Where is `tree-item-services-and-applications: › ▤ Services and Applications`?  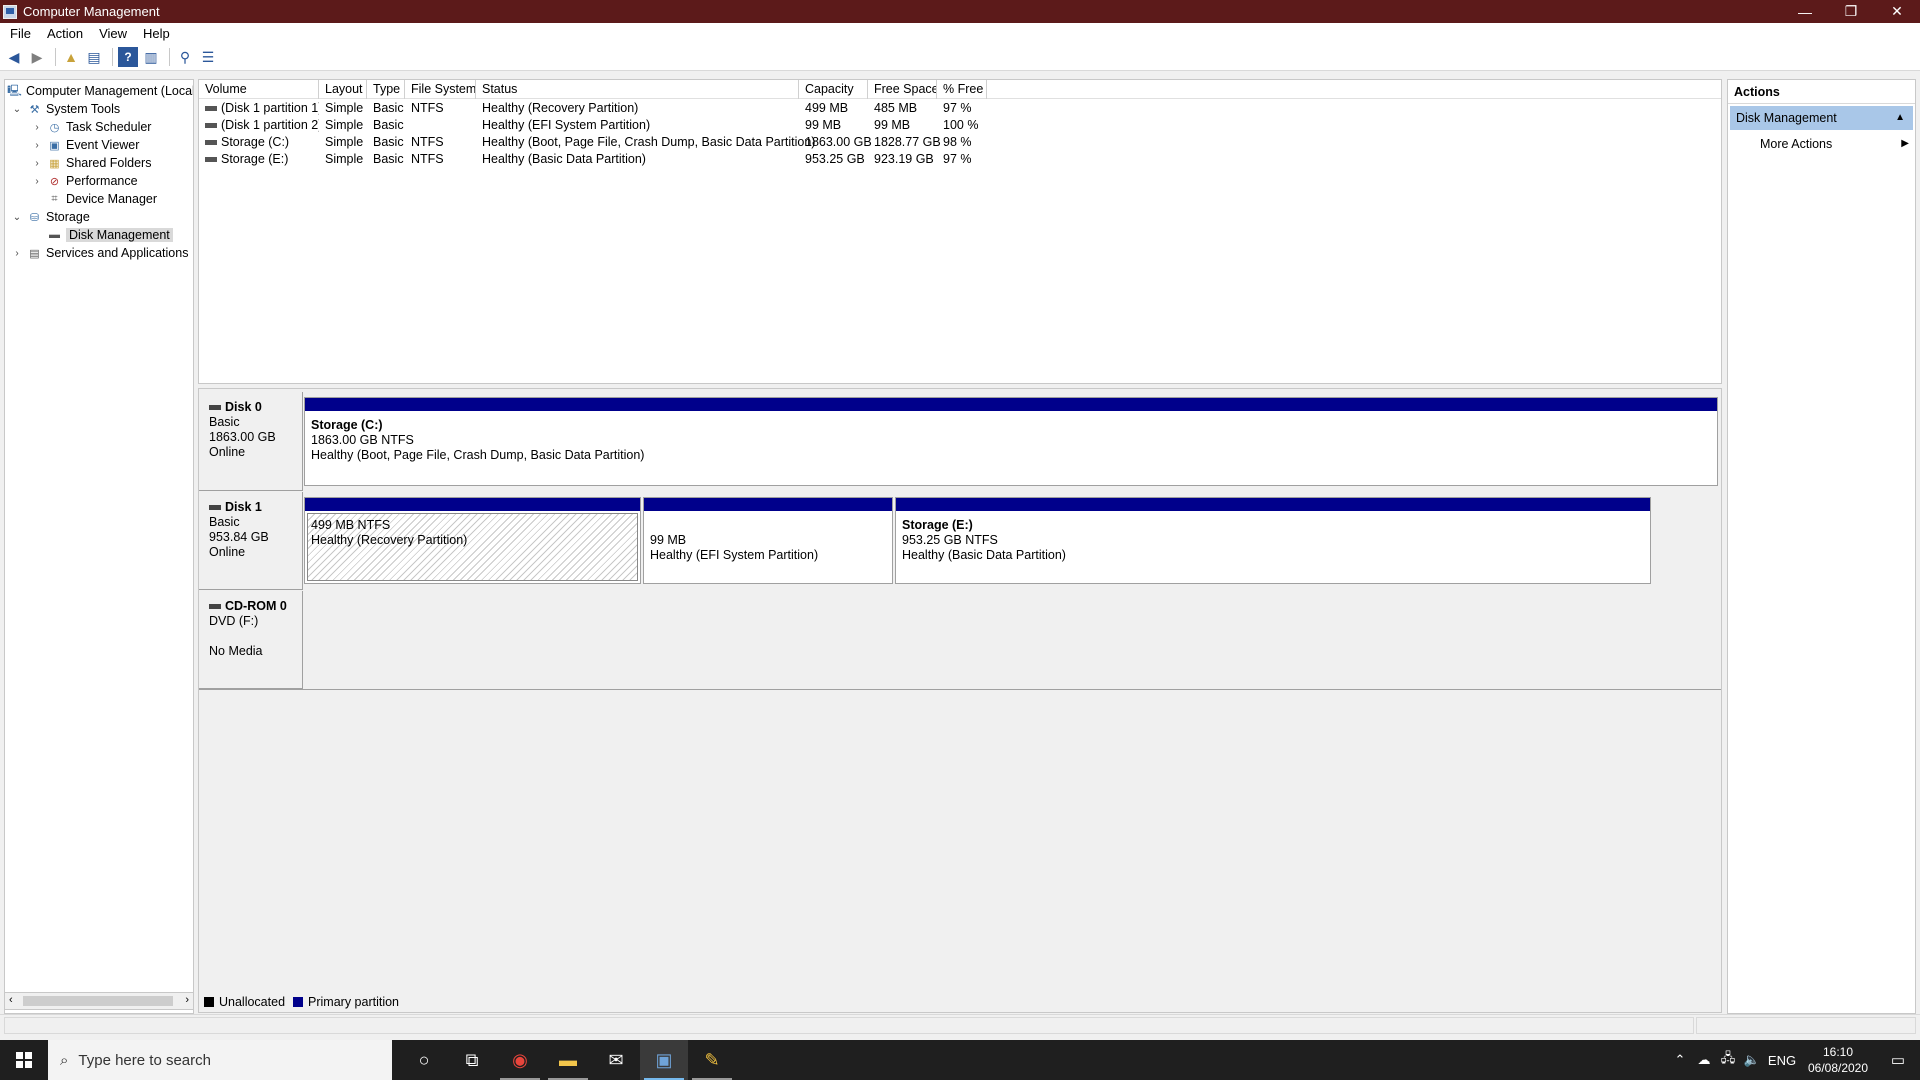
tree-item-services-and-applications: › ▤ Services and Applications is located at coordinates (99, 253).